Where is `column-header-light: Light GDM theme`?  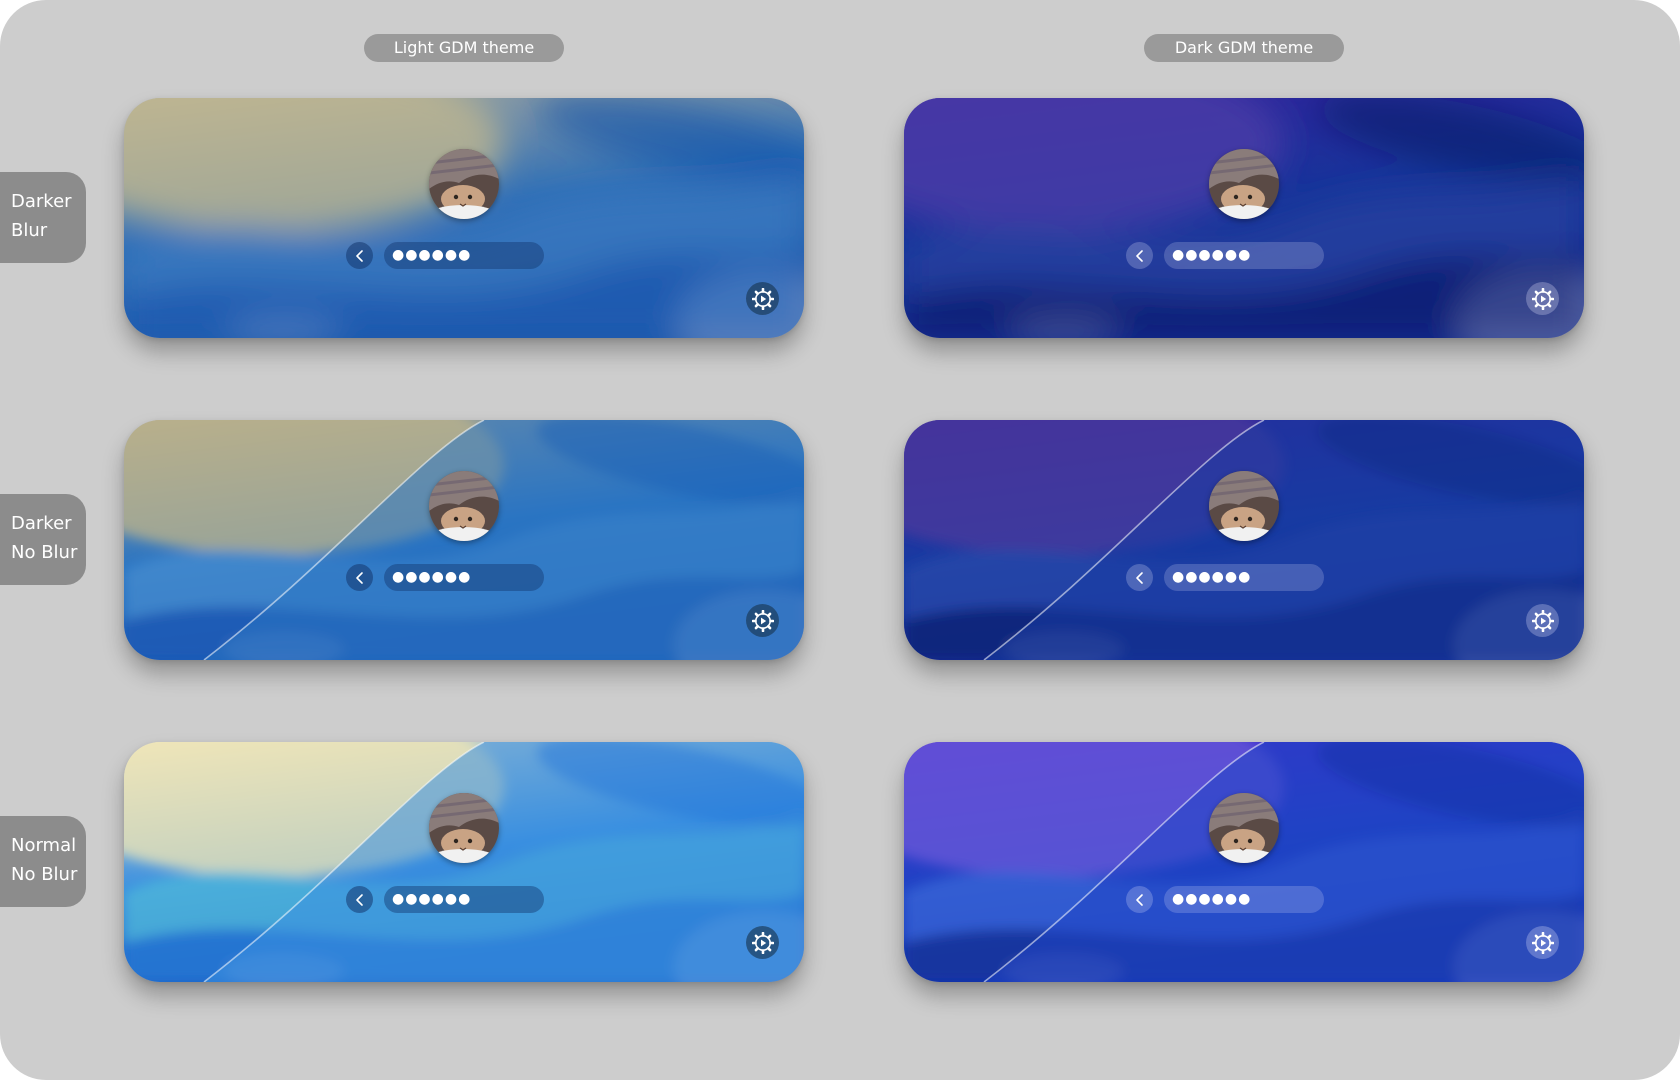 column-header-light: Light GDM theme is located at coordinates (464, 48).